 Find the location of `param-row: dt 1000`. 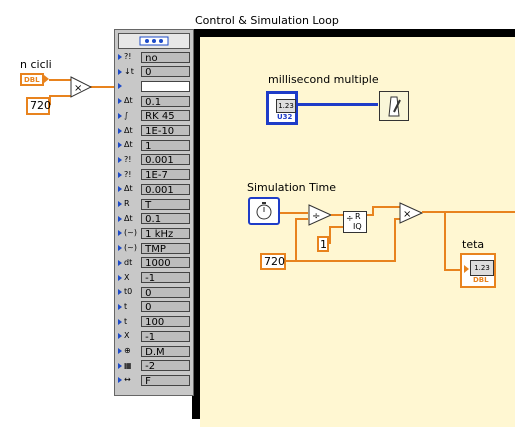

param-row: dt 1000 is located at coordinates (154, 263).